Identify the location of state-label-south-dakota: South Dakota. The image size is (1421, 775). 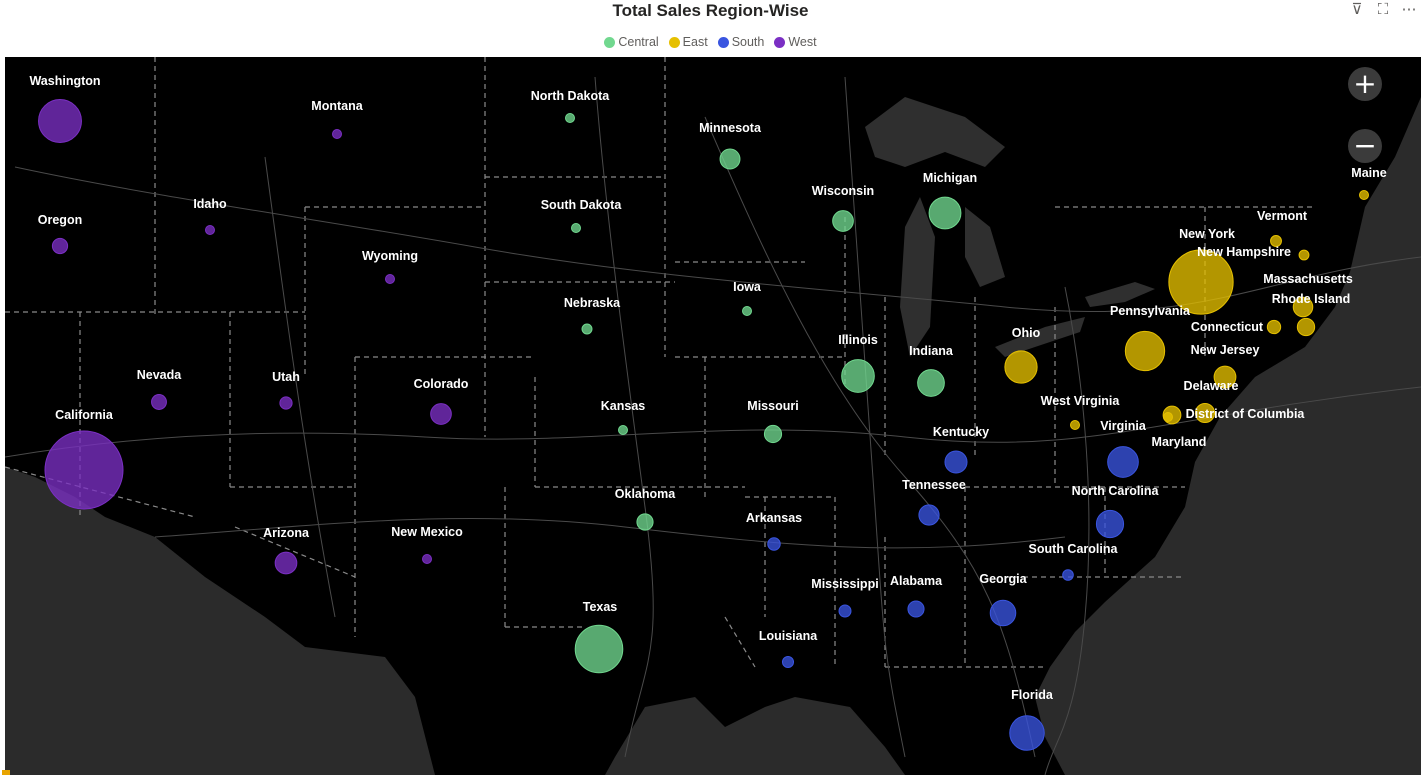
(582, 205).